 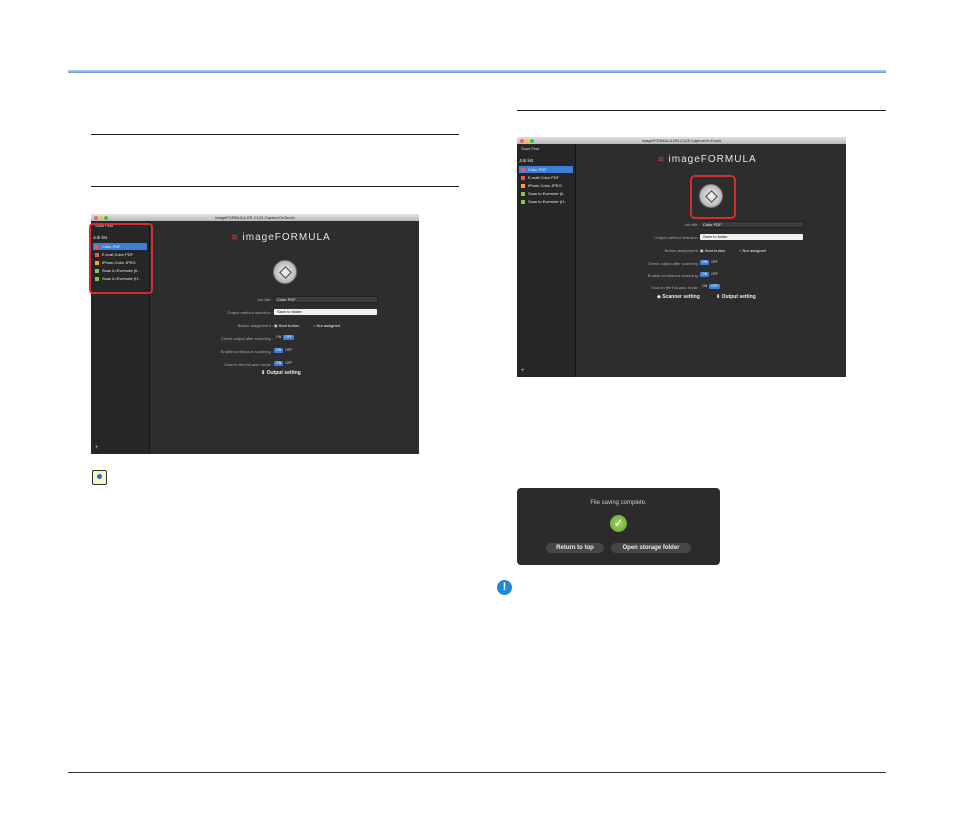 What do you see at coordinates (701, 110) in the screenshot?
I see `section-rule-right` at bounding box center [701, 110].